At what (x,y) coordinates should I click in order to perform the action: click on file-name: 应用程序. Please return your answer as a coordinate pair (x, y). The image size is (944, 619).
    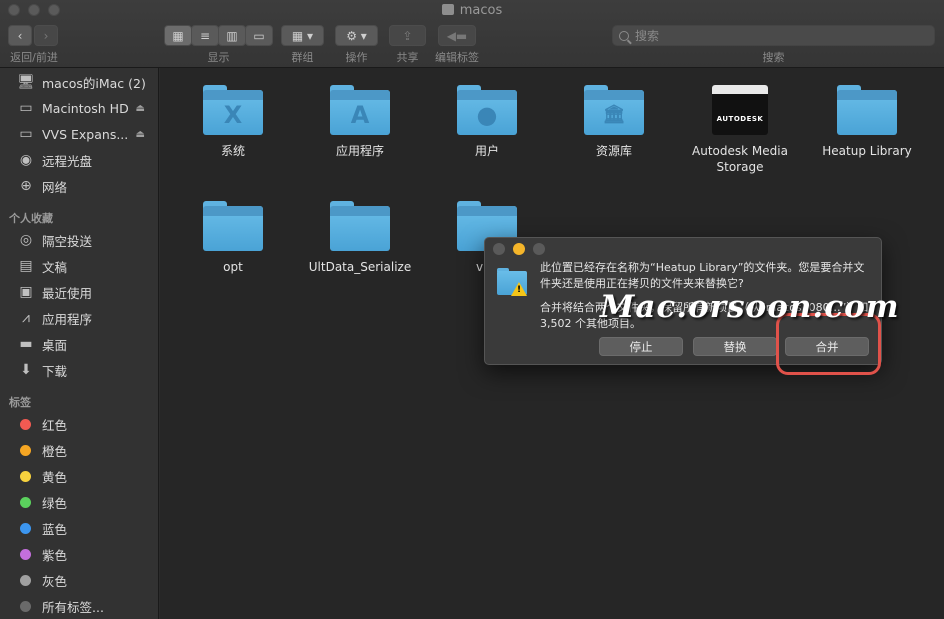
    Looking at the image, I should click on (359, 151).